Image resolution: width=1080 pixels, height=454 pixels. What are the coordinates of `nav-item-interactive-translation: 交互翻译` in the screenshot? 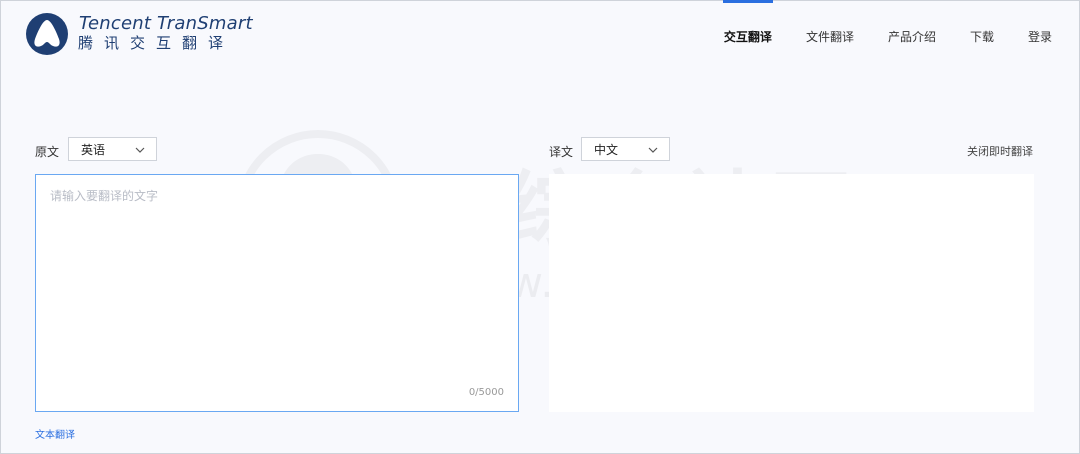 It's located at (747, 36).